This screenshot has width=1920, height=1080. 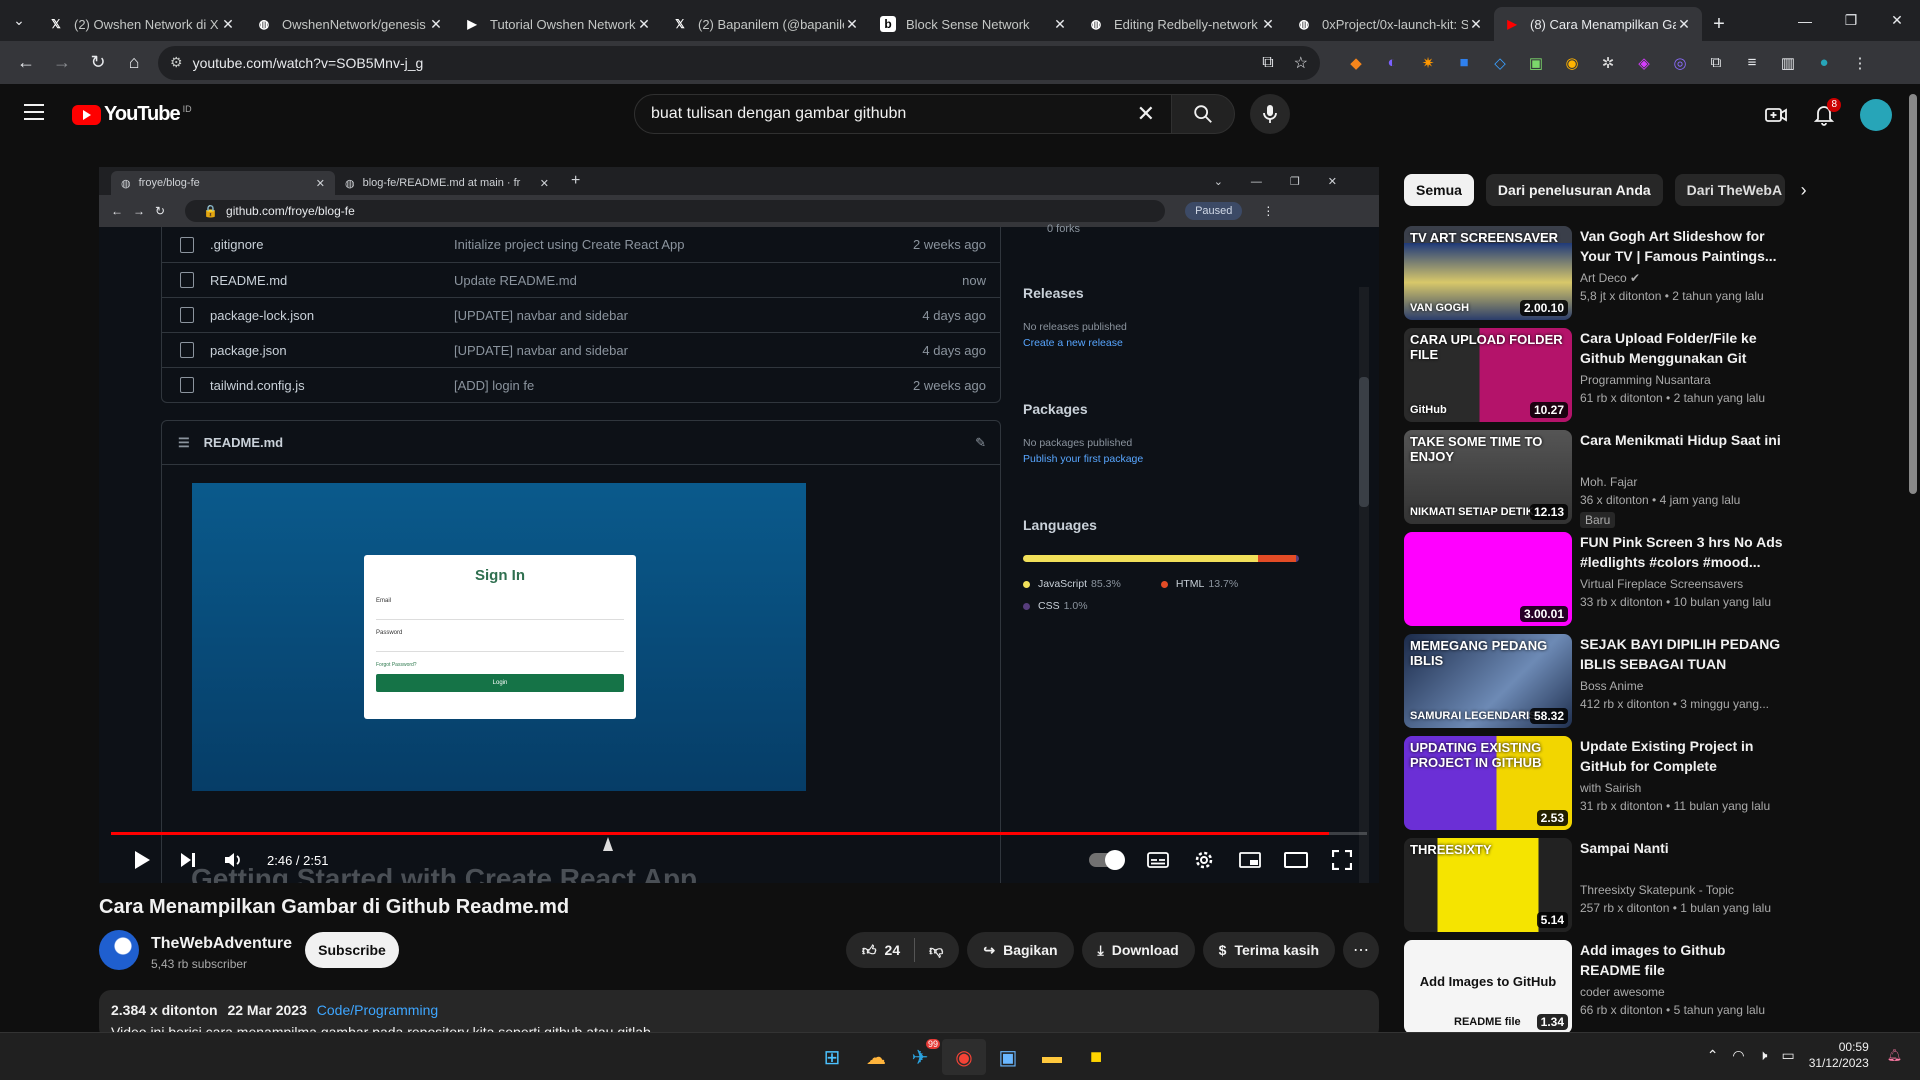 What do you see at coordinates (1719, 24) in the screenshot?
I see `new-tab-button: +` at bounding box center [1719, 24].